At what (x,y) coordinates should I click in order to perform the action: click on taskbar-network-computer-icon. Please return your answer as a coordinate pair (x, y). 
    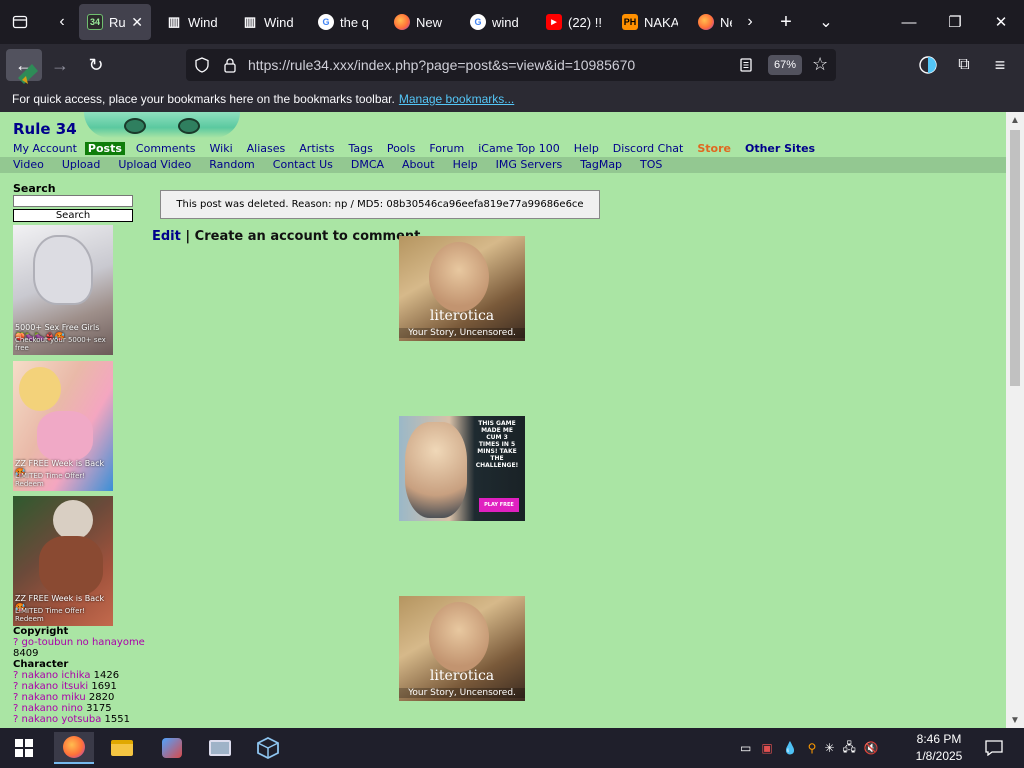
    Looking at the image, I should click on (220, 748).